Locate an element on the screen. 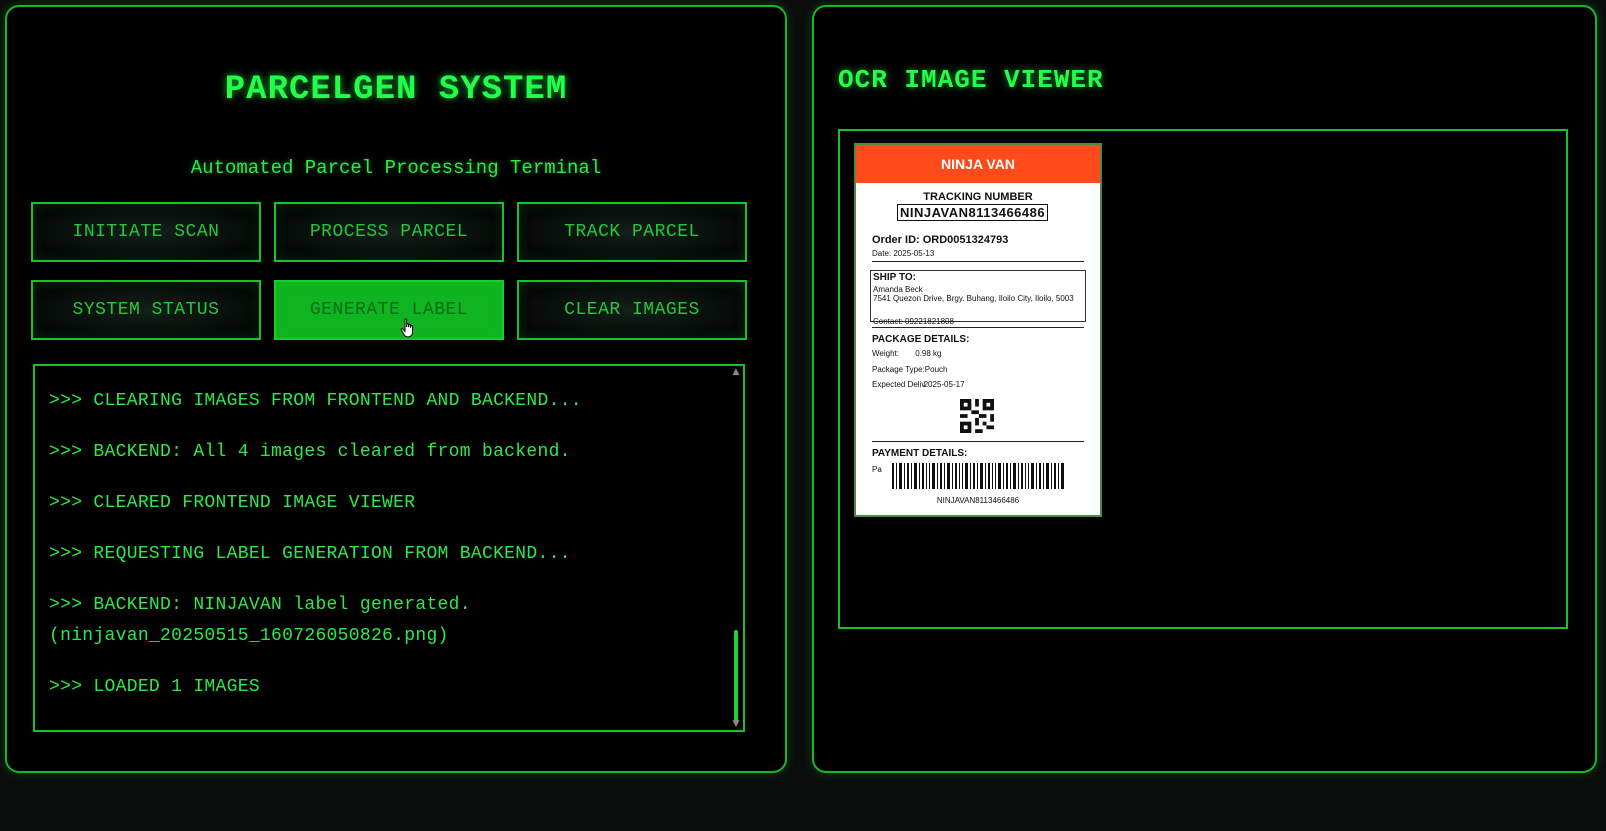 Image resolution: width=1606 pixels, height=831 pixels. console-scrollbar: ▲ ▼ is located at coordinates (736, 548).